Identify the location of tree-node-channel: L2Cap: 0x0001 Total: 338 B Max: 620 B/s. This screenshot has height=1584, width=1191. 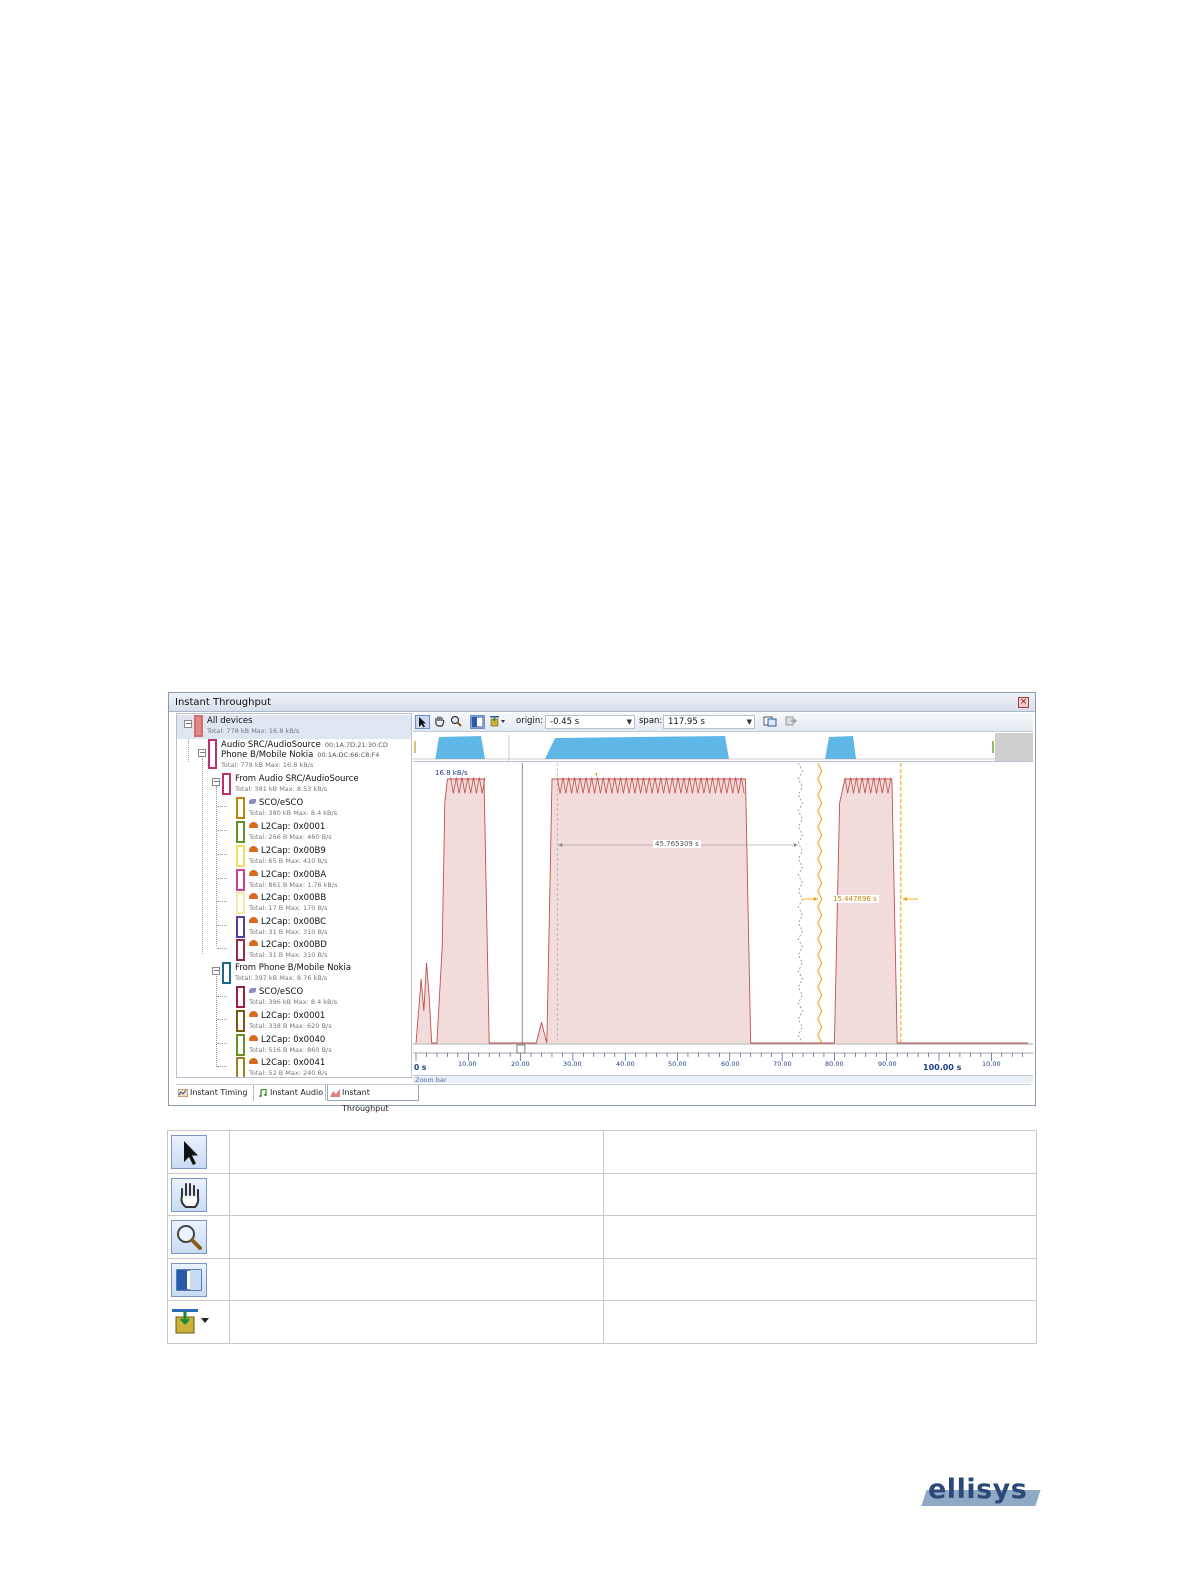
(294, 1022).